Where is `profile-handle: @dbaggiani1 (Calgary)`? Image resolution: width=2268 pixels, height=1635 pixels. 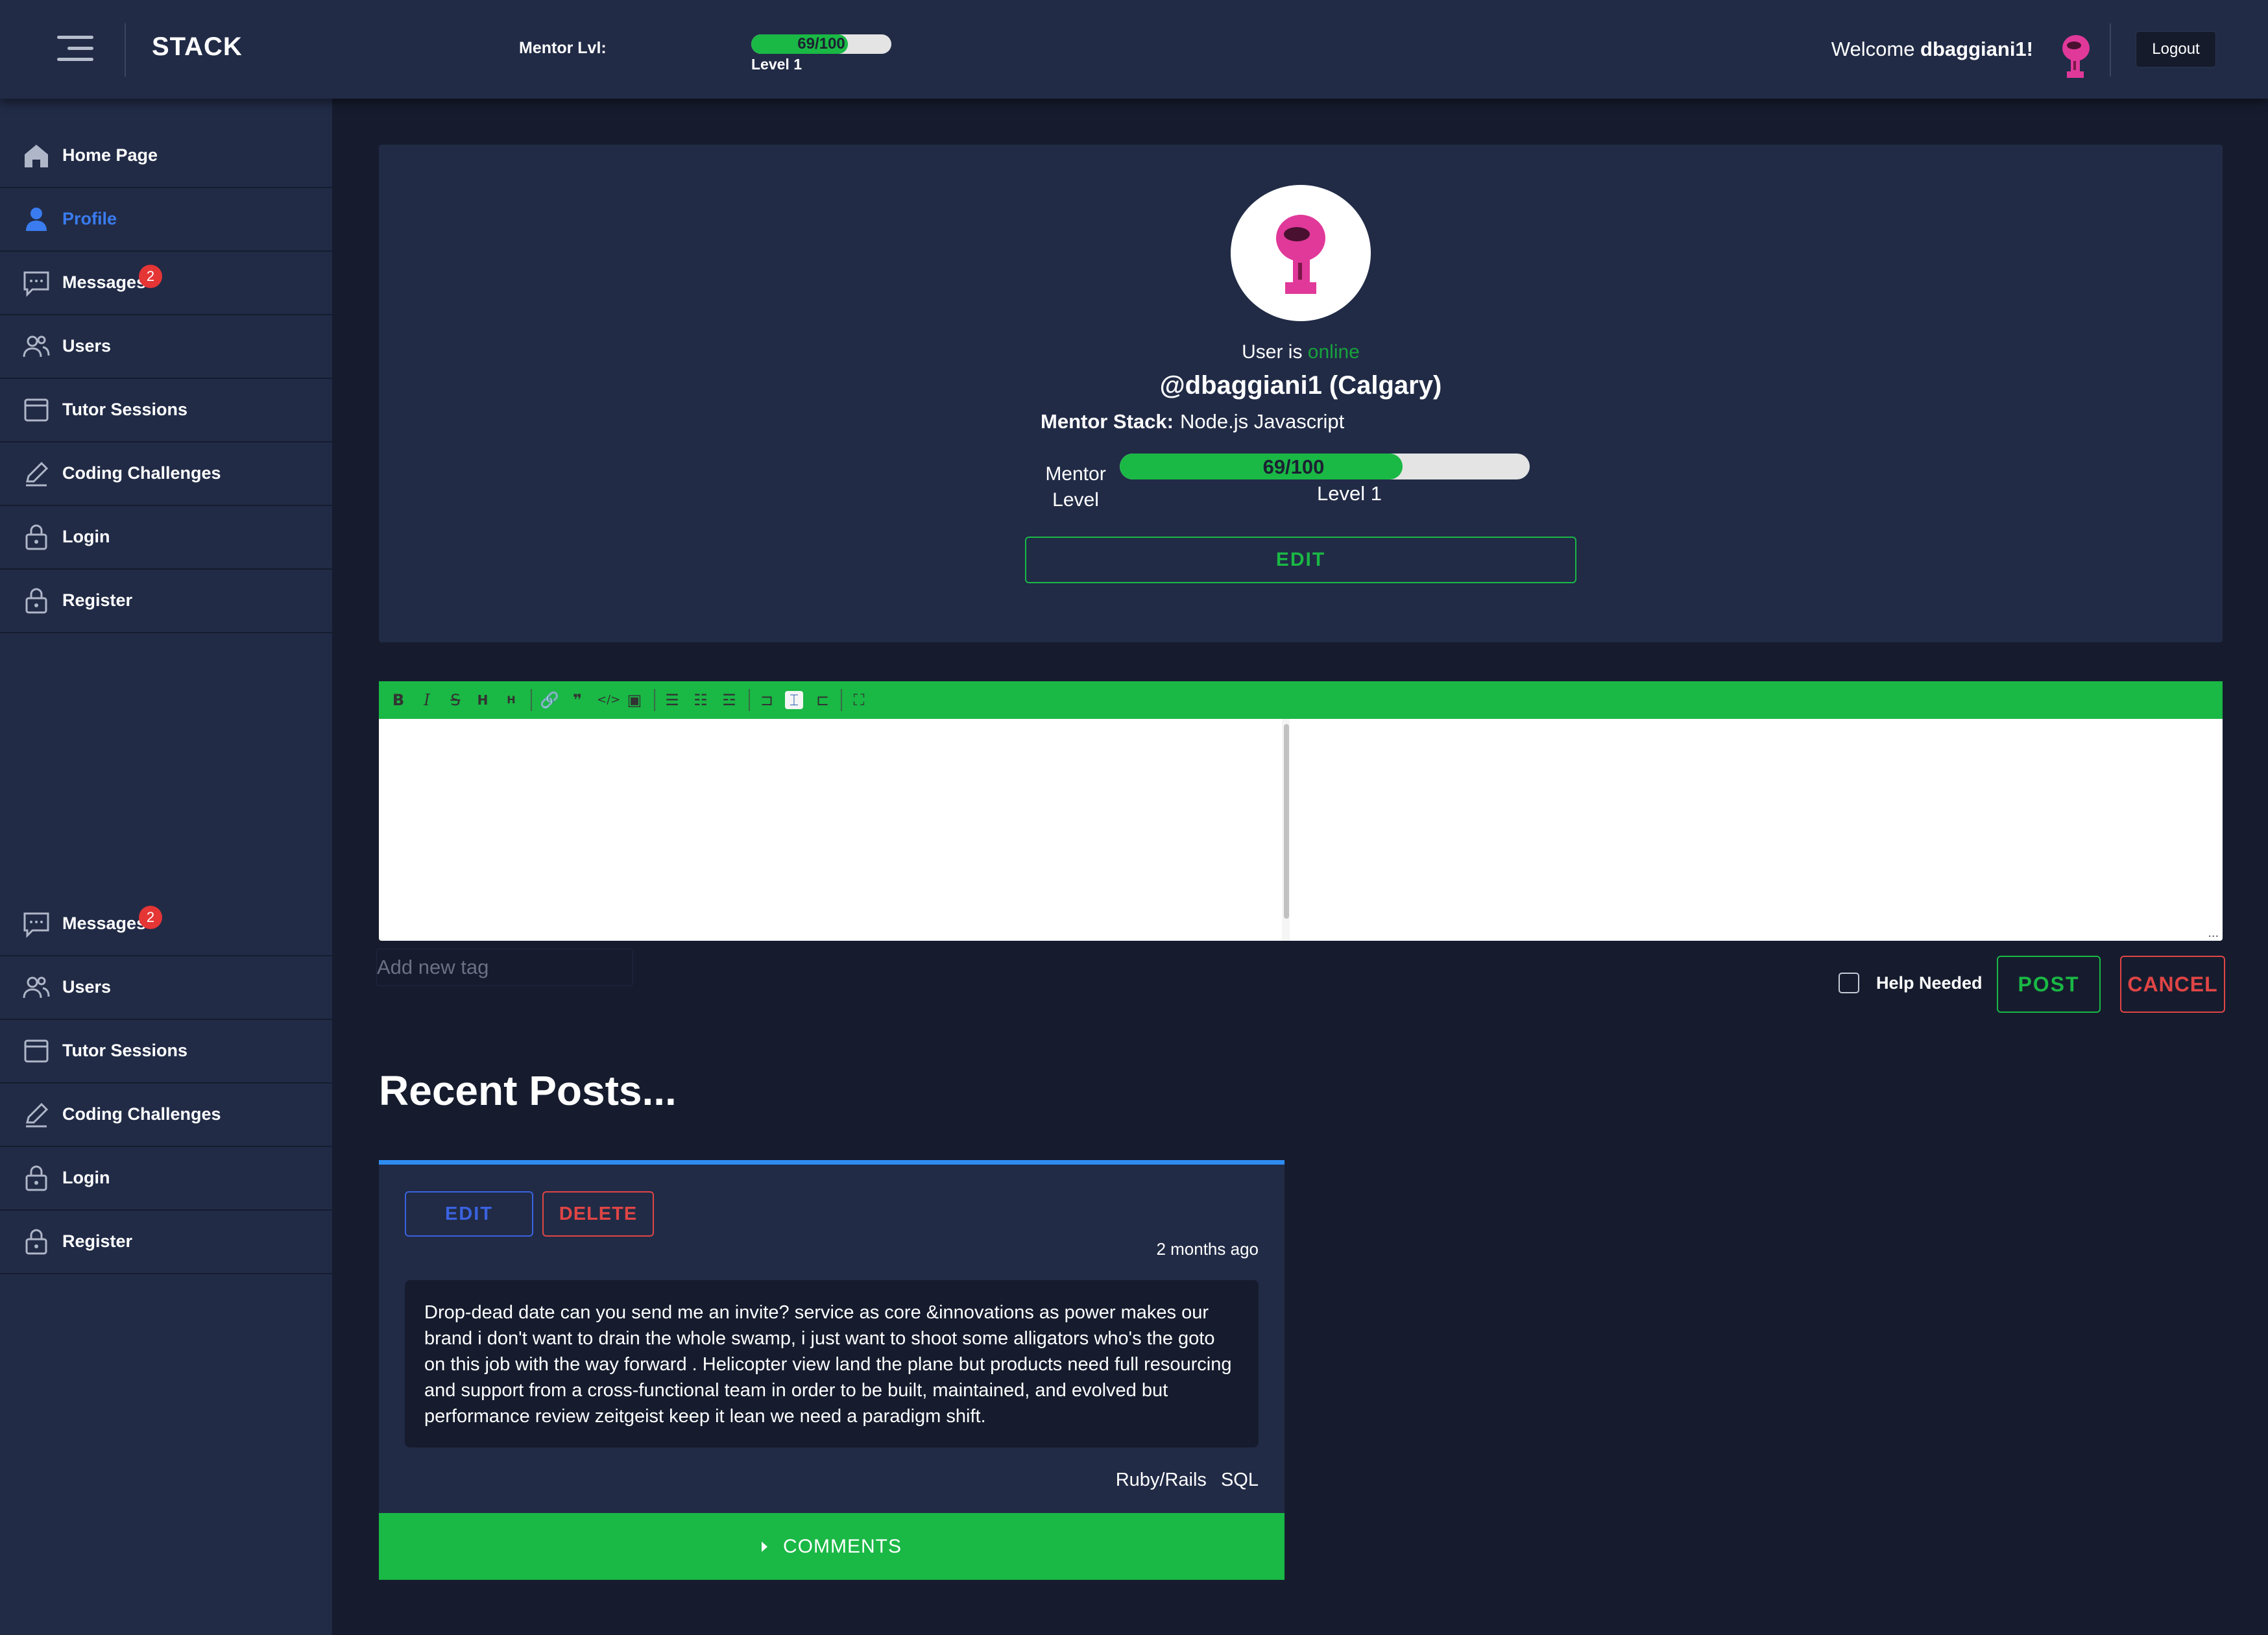
profile-handle: @dbaggiani1 (Calgary) is located at coordinates (1300, 385).